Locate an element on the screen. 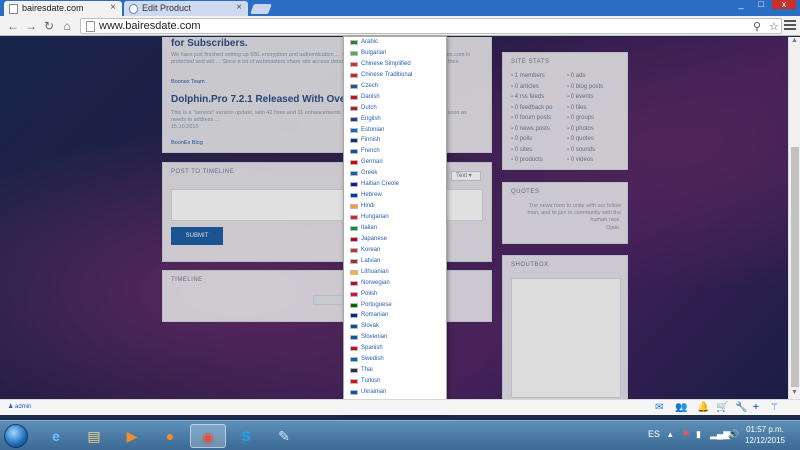 This screenshot has height=450, width=800. magic-wand-icon: ⚚ is located at coordinates (774, 407).